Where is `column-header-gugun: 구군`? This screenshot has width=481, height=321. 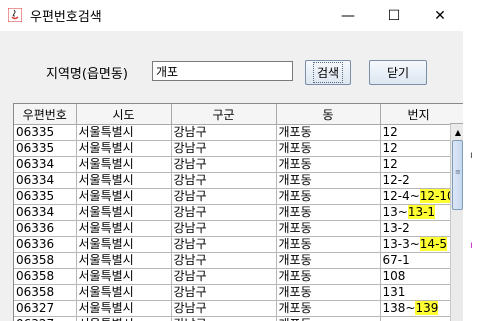
column-header-gugun: 구군 is located at coordinates (224, 114).